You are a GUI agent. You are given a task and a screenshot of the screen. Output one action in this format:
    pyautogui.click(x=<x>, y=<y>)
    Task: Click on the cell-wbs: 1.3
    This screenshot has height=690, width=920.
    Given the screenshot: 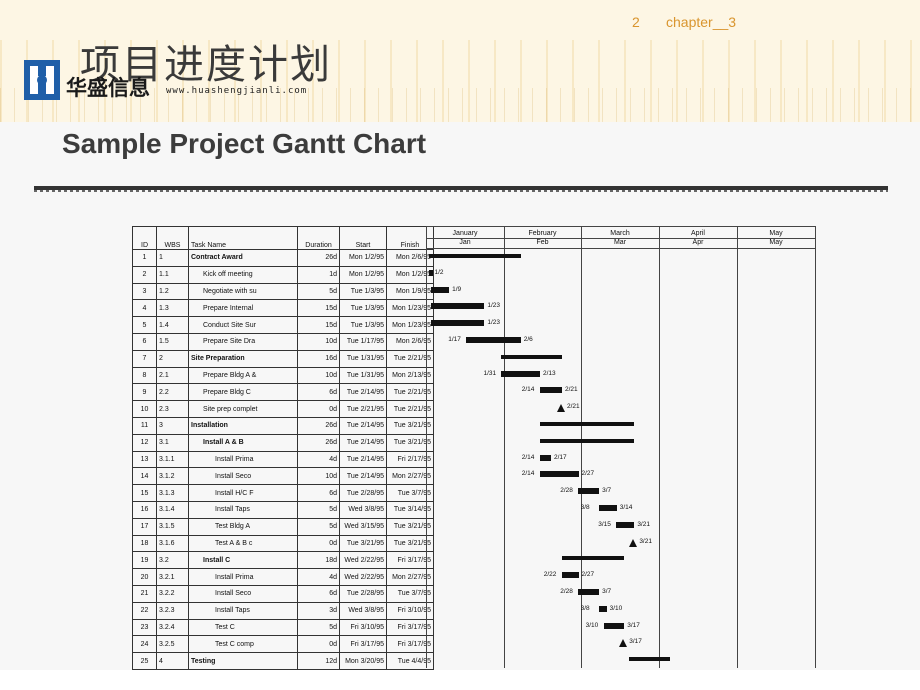 What is the action you would take?
    pyautogui.click(x=172, y=308)
    